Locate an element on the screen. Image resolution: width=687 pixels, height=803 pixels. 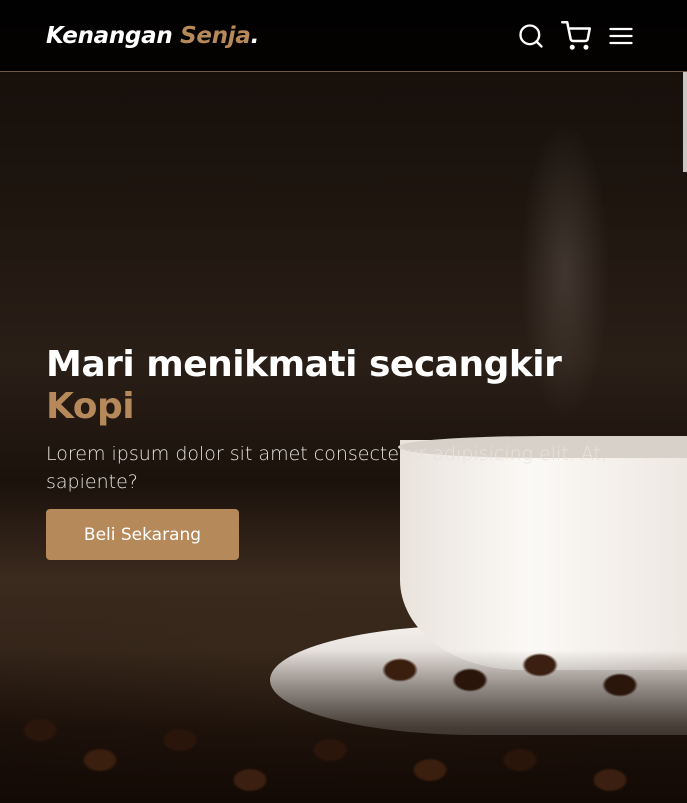
hero-title-accent: Kopi is located at coordinates (90, 406).